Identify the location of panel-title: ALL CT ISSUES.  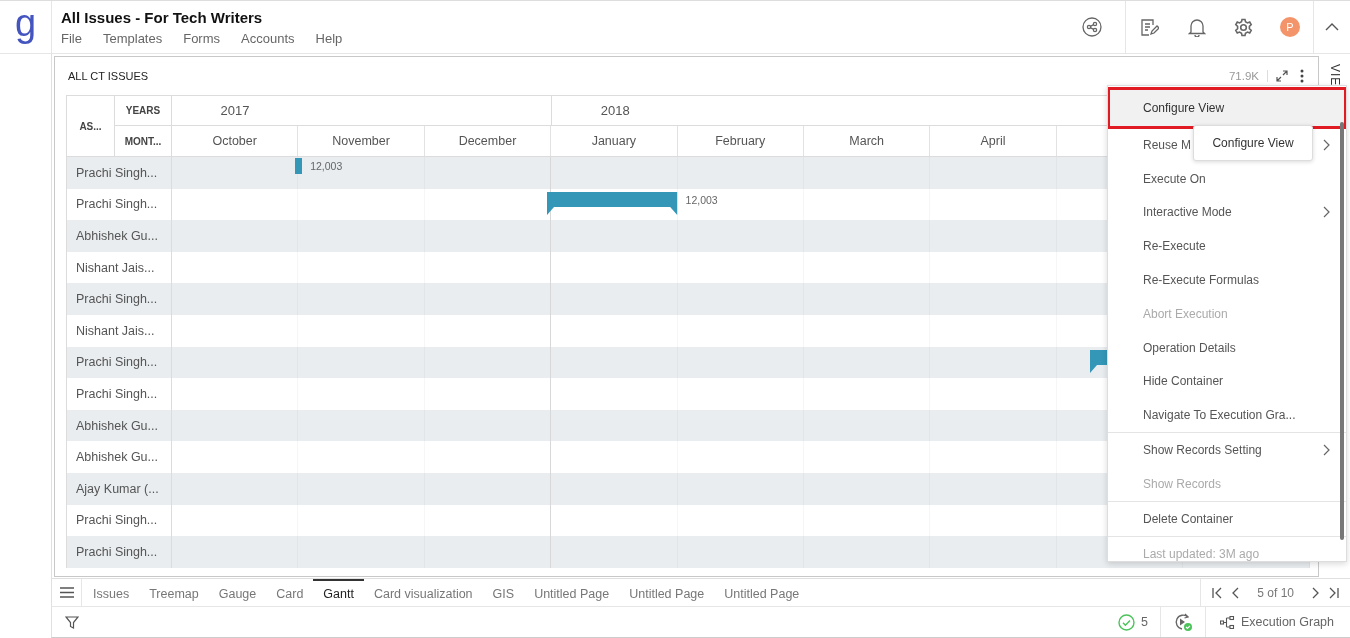
(109, 76).